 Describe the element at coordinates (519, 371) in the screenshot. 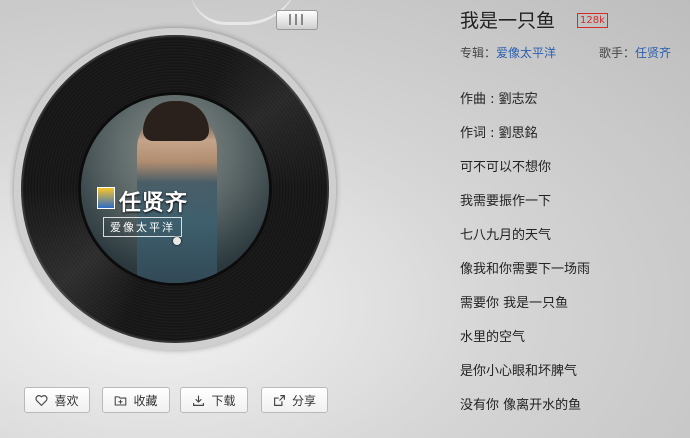

I see `lyric-line: 是你小心眼和坏脾气` at that location.